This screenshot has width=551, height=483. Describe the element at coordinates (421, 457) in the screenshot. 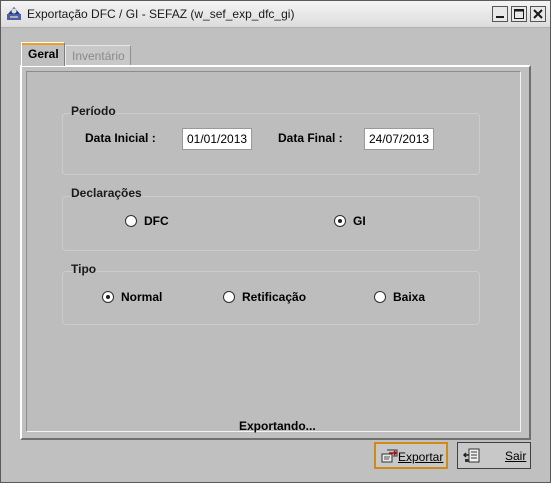

I see `exportar-label: Exportar` at that location.